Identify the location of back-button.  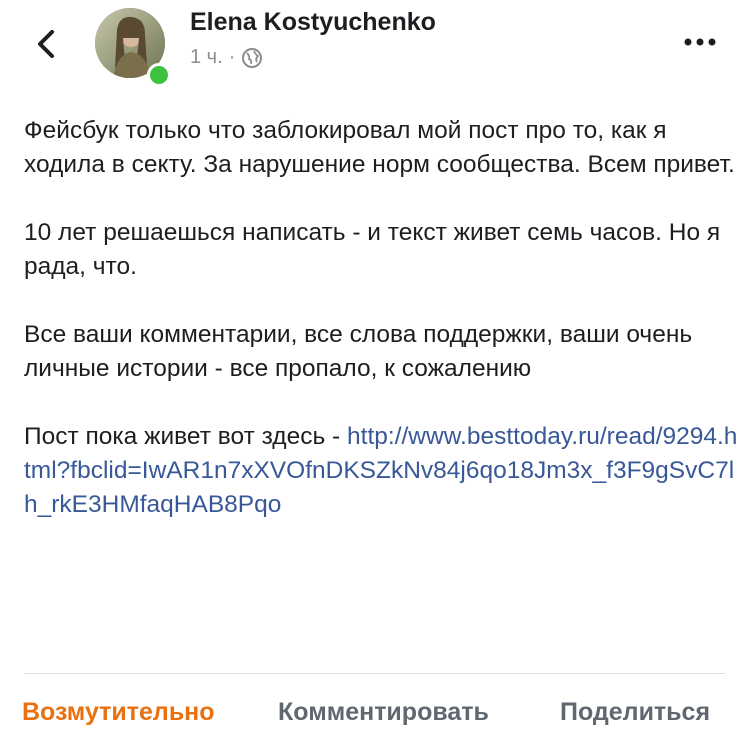
(48, 44).